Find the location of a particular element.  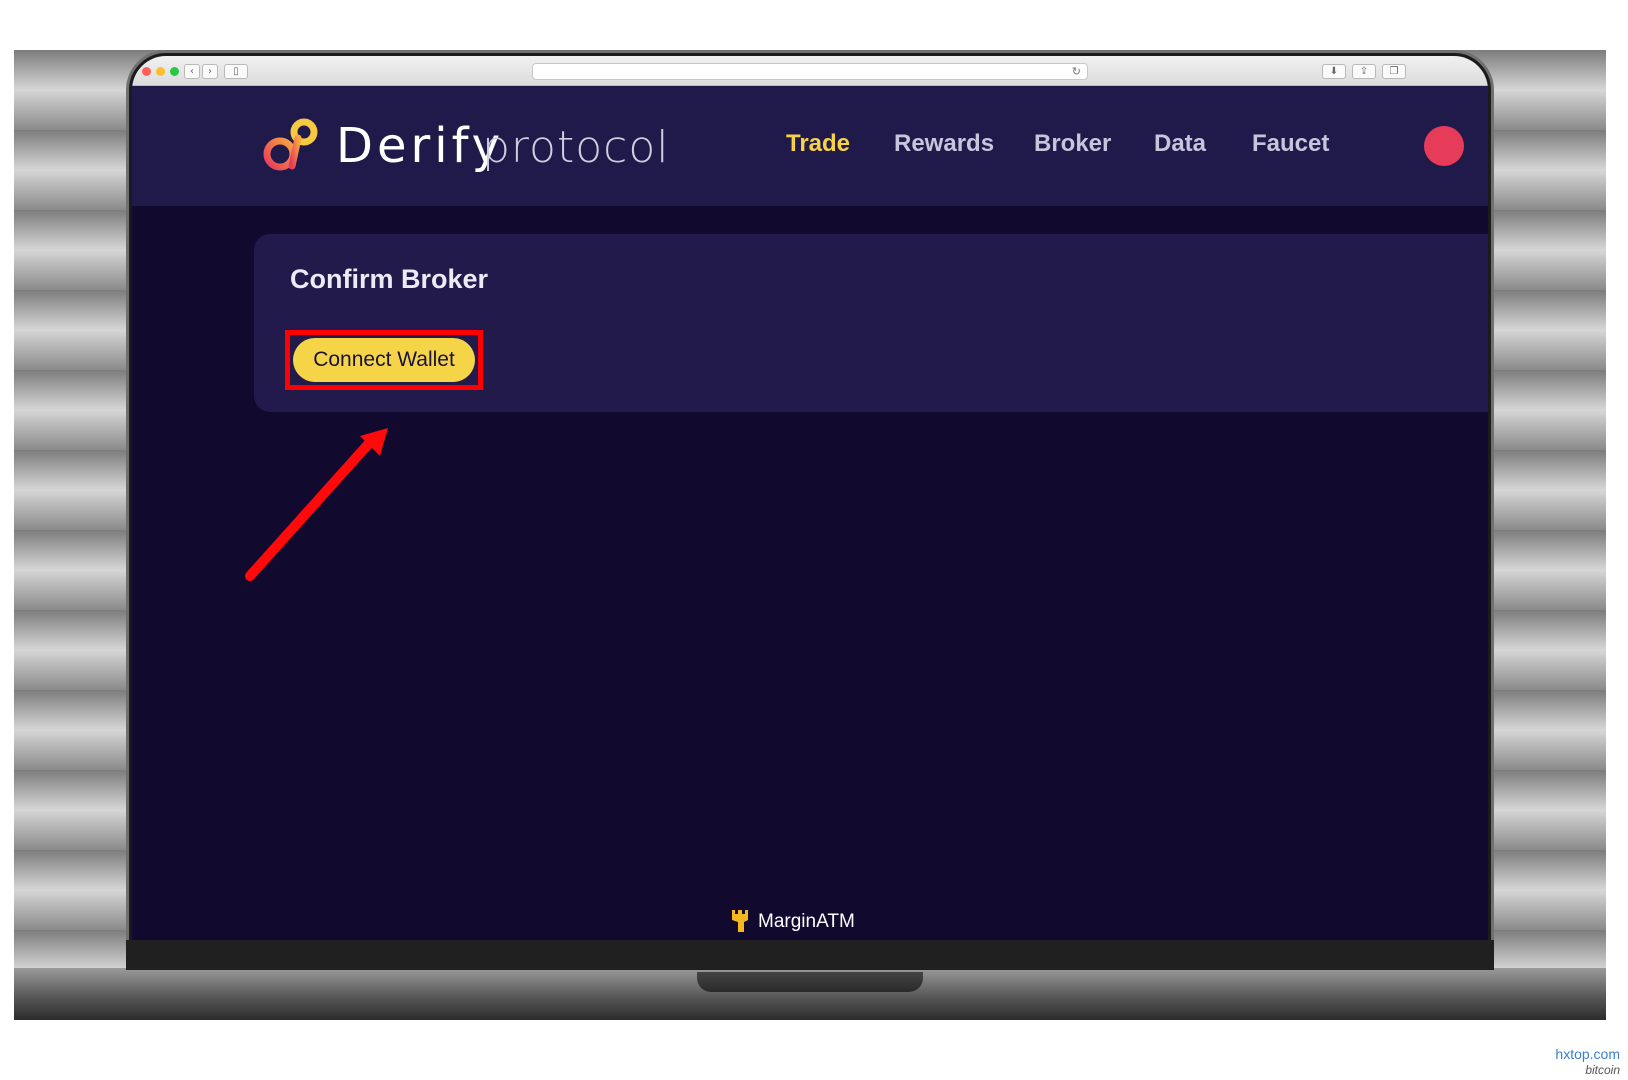

close-window-icon is located at coordinates (146, 71).